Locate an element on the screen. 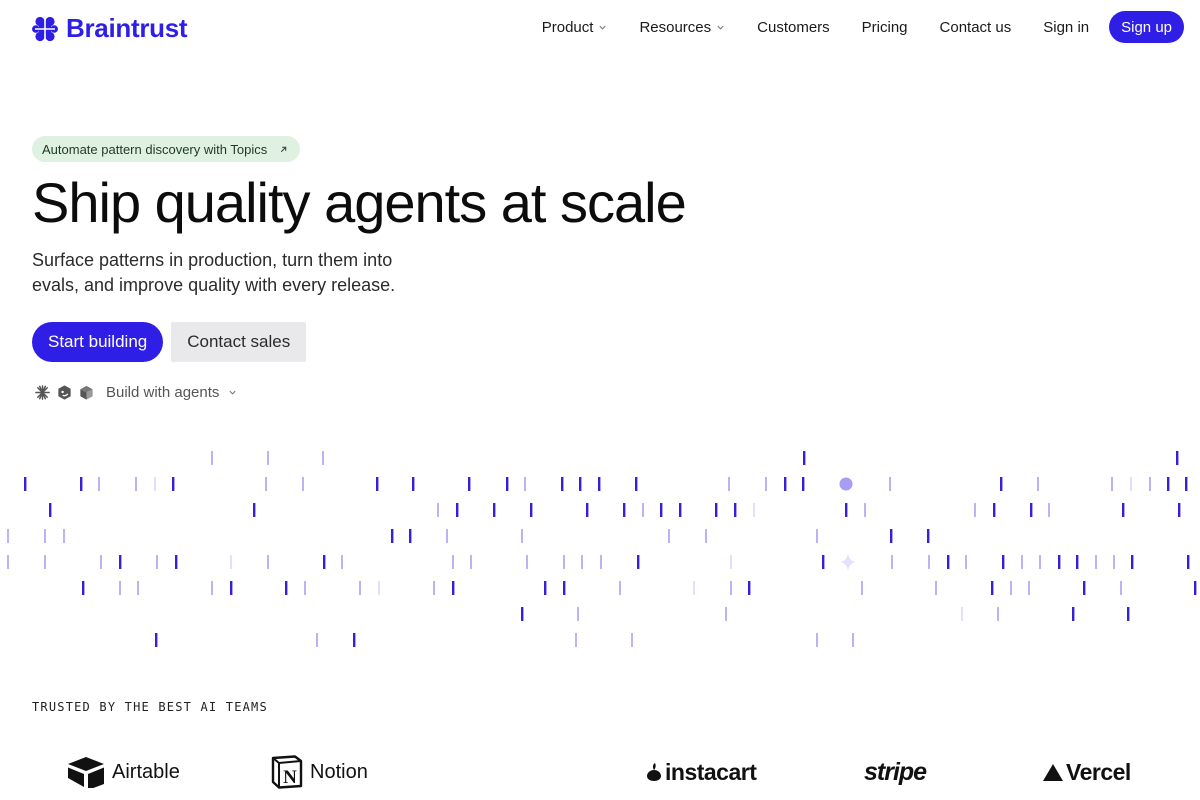  vercel-icon is located at coordinates (1053, 772).